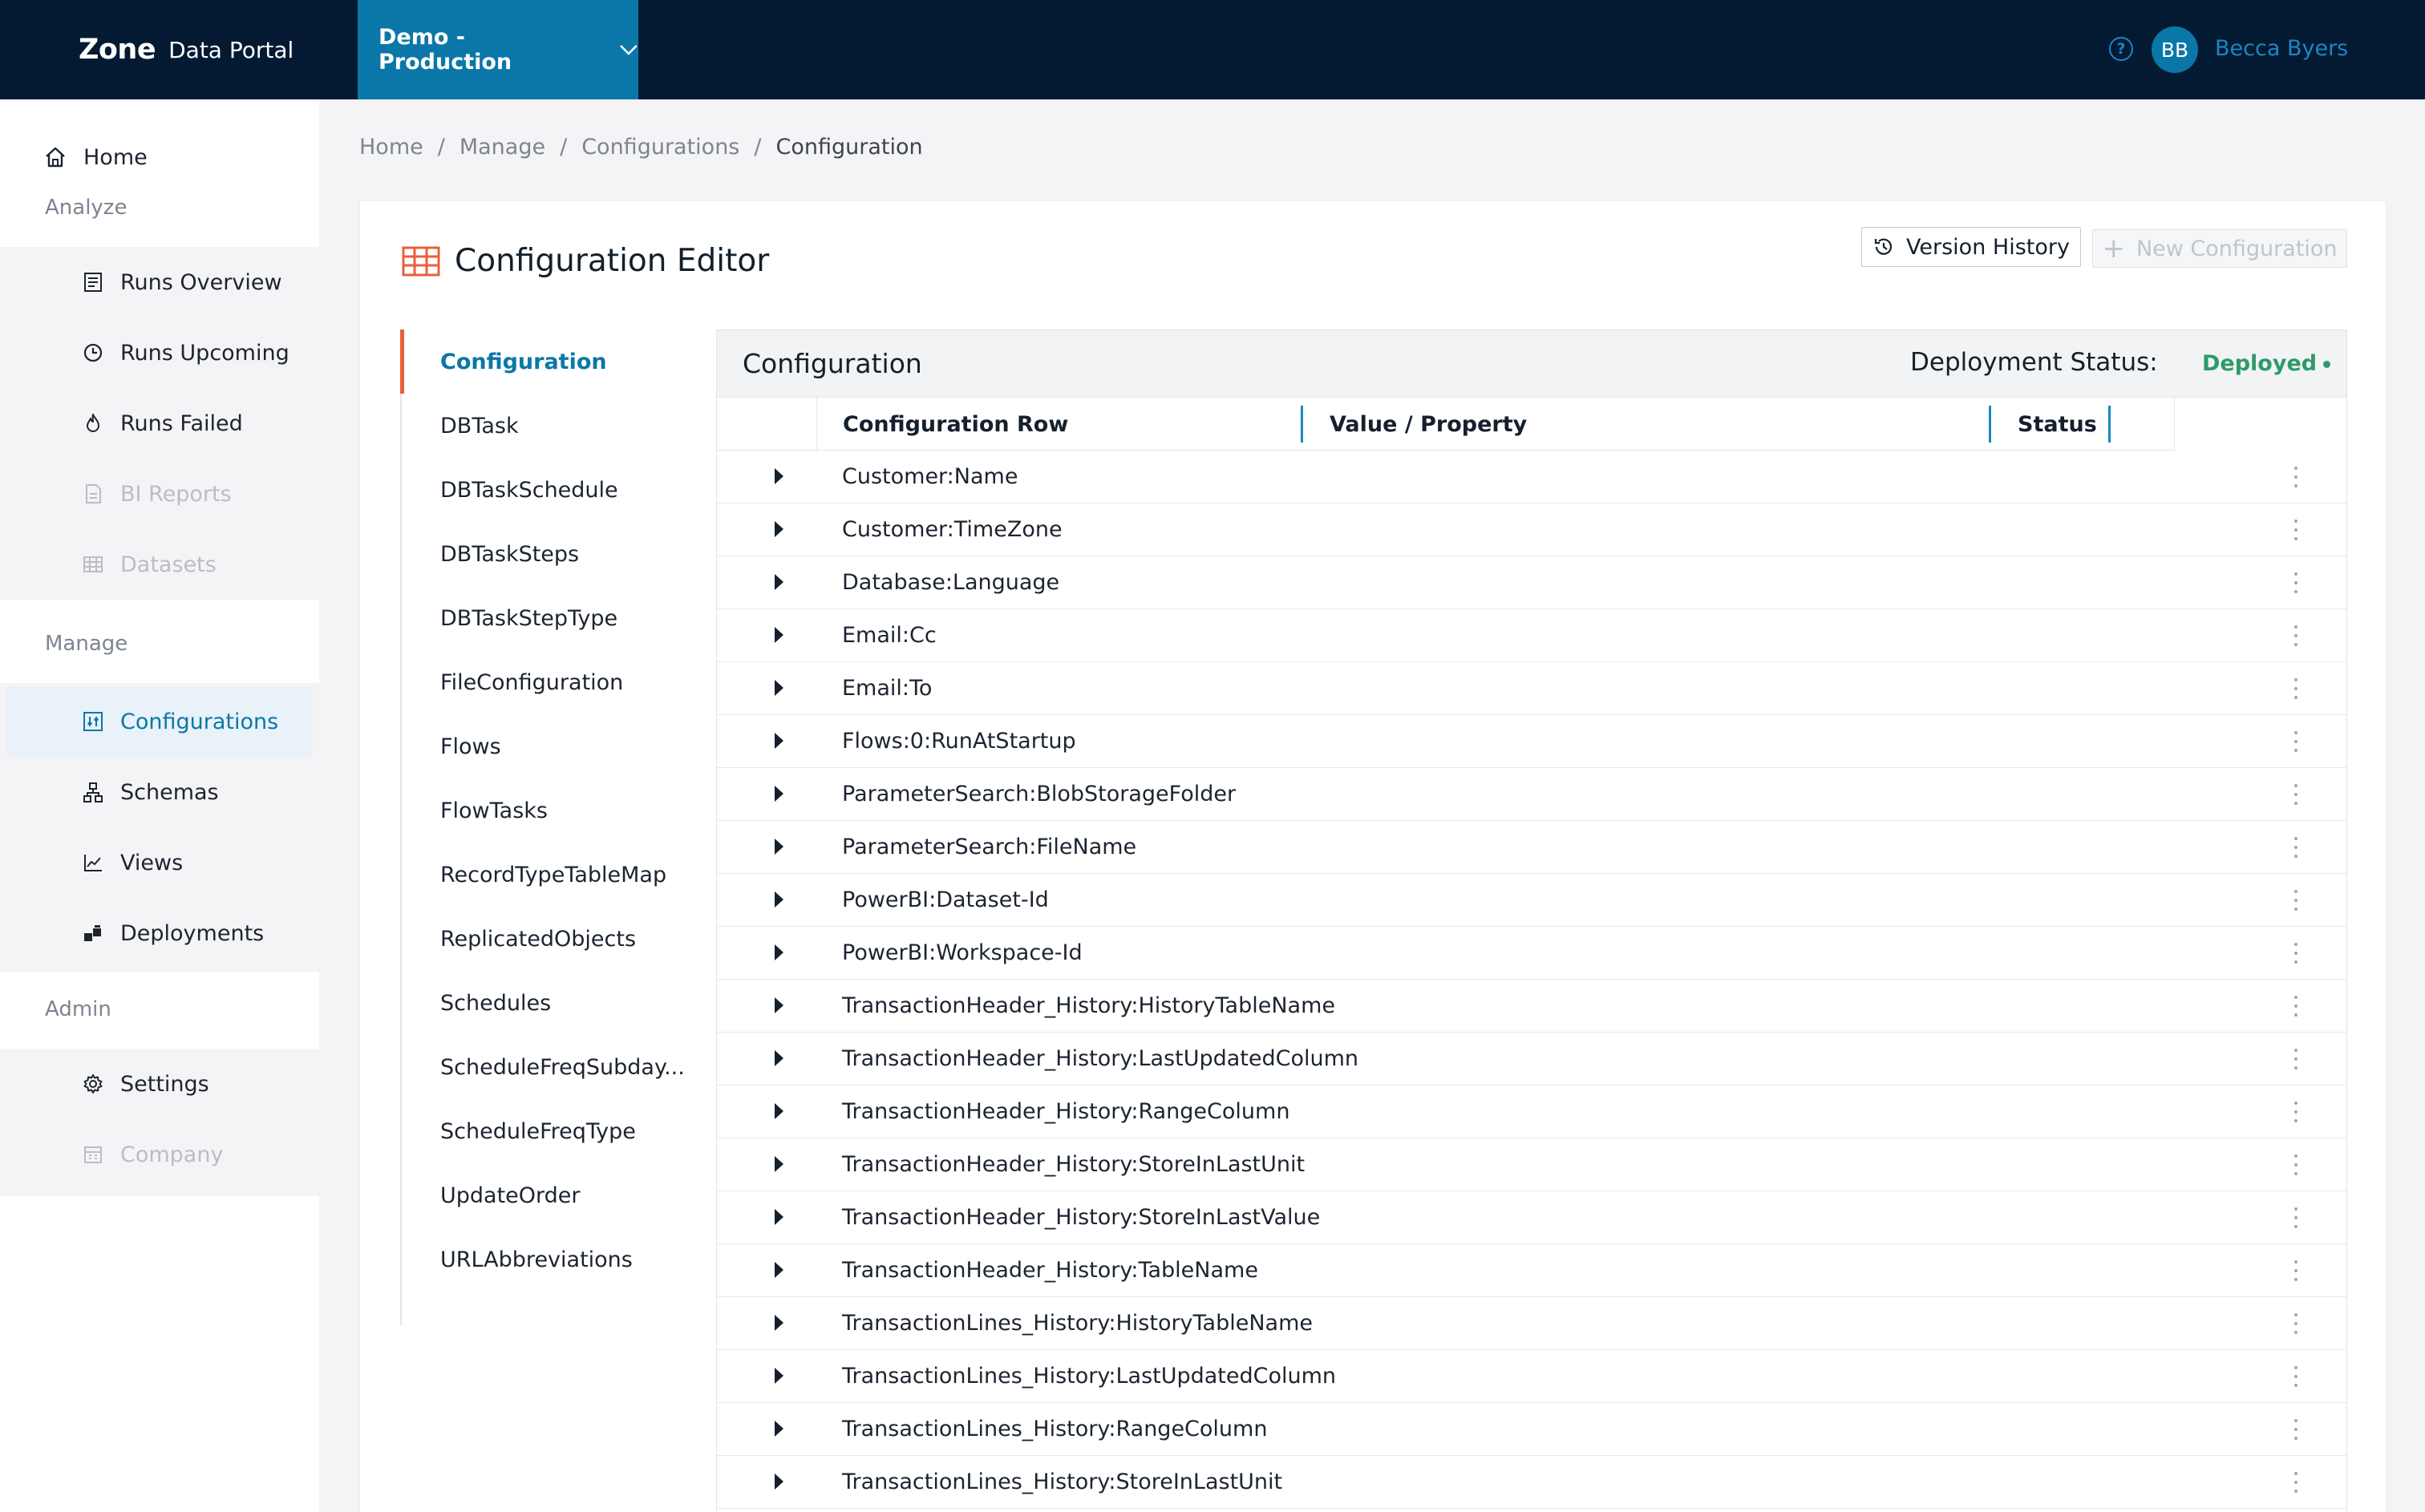 The height and width of the screenshot is (1512, 2425). What do you see at coordinates (1971, 247) in the screenshot?
I see `version-history-button: Version History` at bounding box center [1971, 247].